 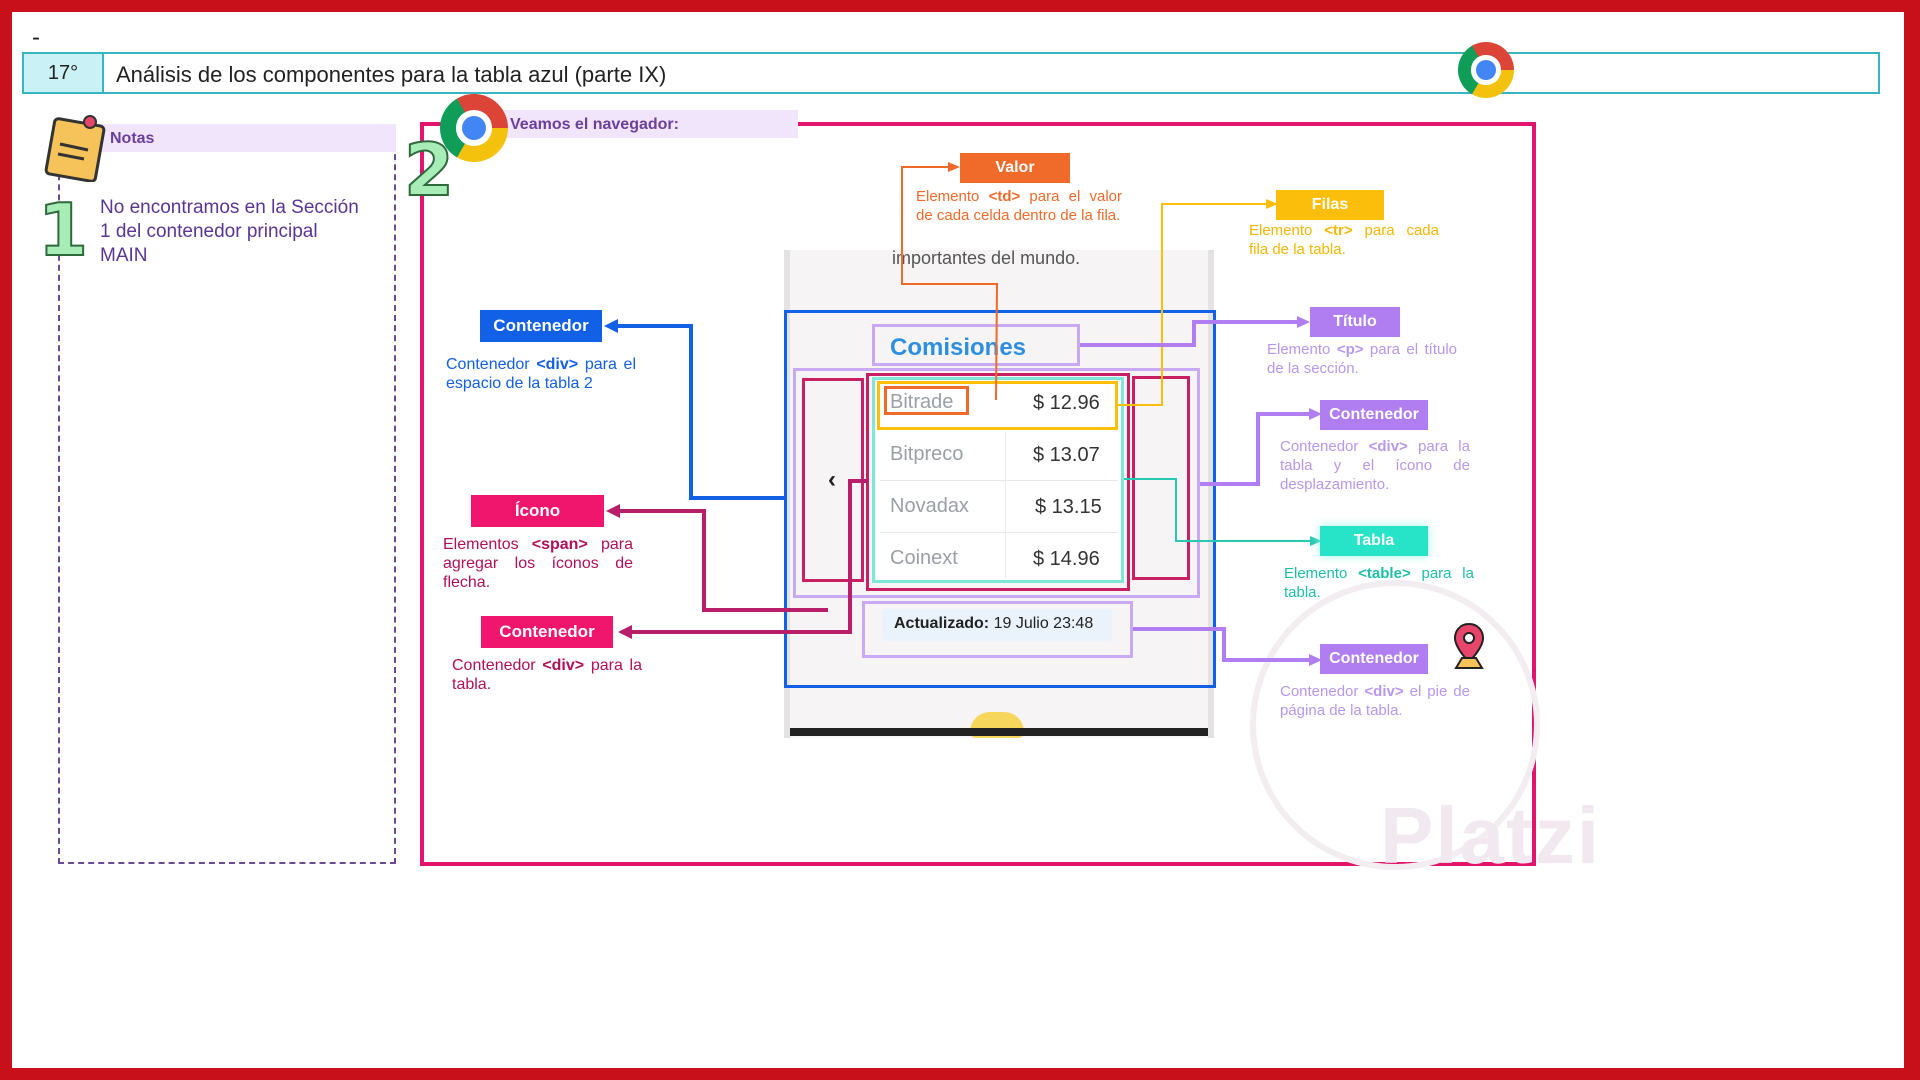 What do you see at coordinates (833, 480) in the screenshot?
I see `outline-icon-left` at bounding box center [833, 480].